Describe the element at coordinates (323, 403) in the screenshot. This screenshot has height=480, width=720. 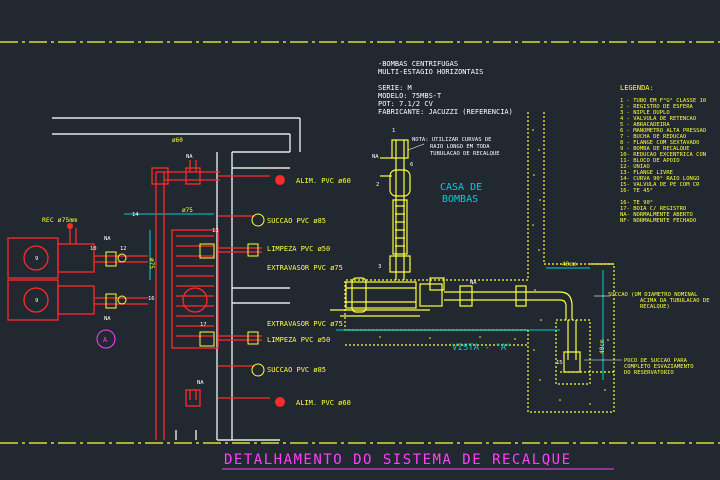
I see `label-alim-bot: ALIM. PVC ø60` at that location.